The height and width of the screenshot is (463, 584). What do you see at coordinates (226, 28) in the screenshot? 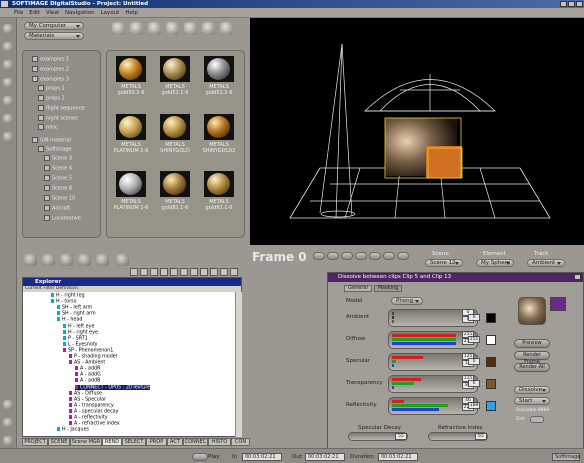
I see `folder-icon` at bounding box center [226, 28].